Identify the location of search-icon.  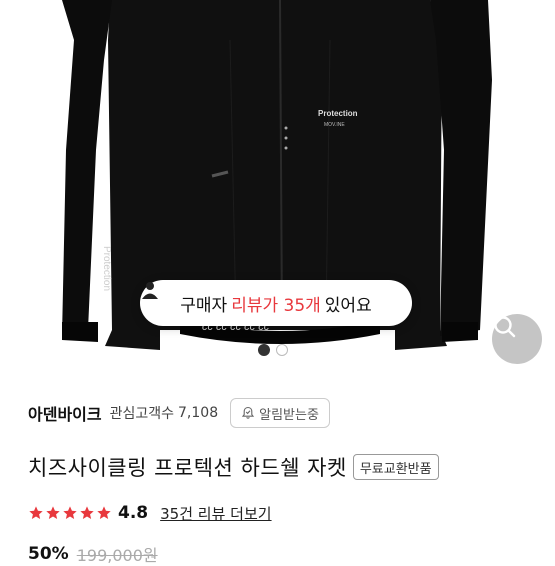
(505, 327).